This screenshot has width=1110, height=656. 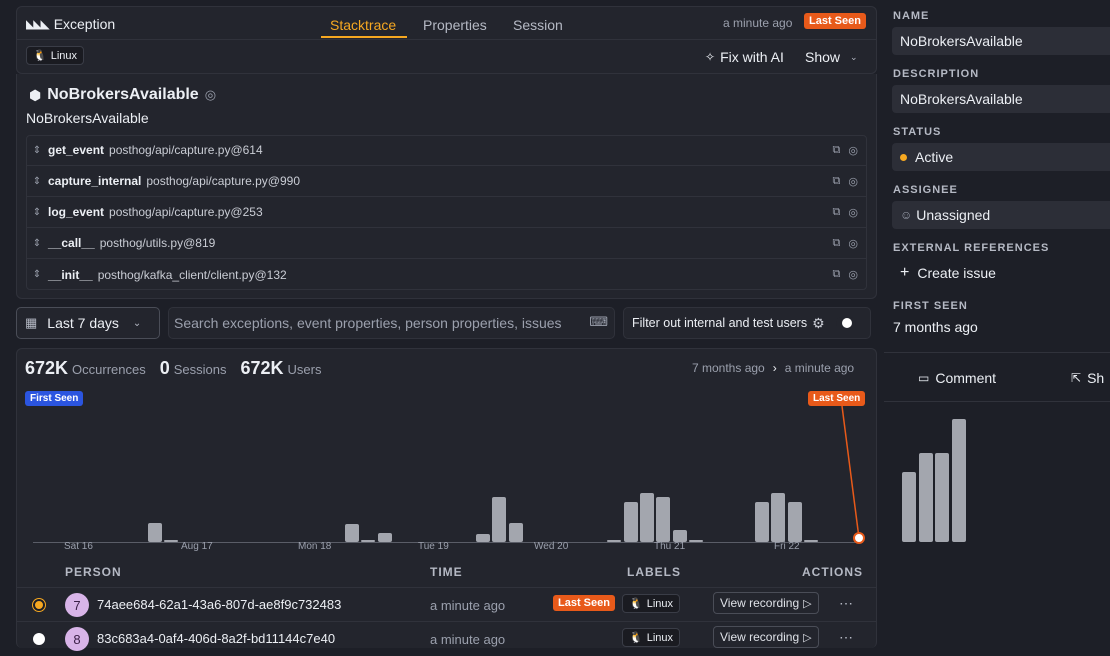 I want to click on sessions-label: Sessions, so click(x=200, y=369).